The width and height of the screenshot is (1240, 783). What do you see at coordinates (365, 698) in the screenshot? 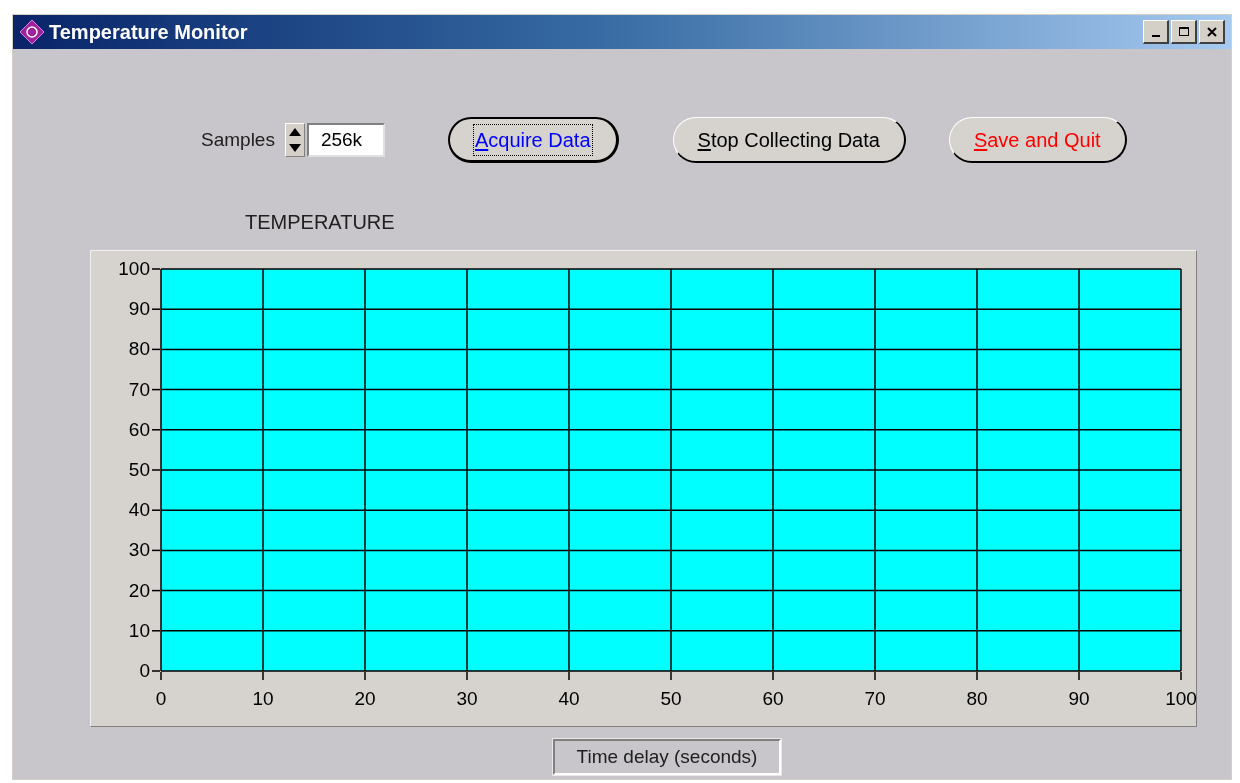
I see `x-tick-label: 20` at bounding box center [365, 698].